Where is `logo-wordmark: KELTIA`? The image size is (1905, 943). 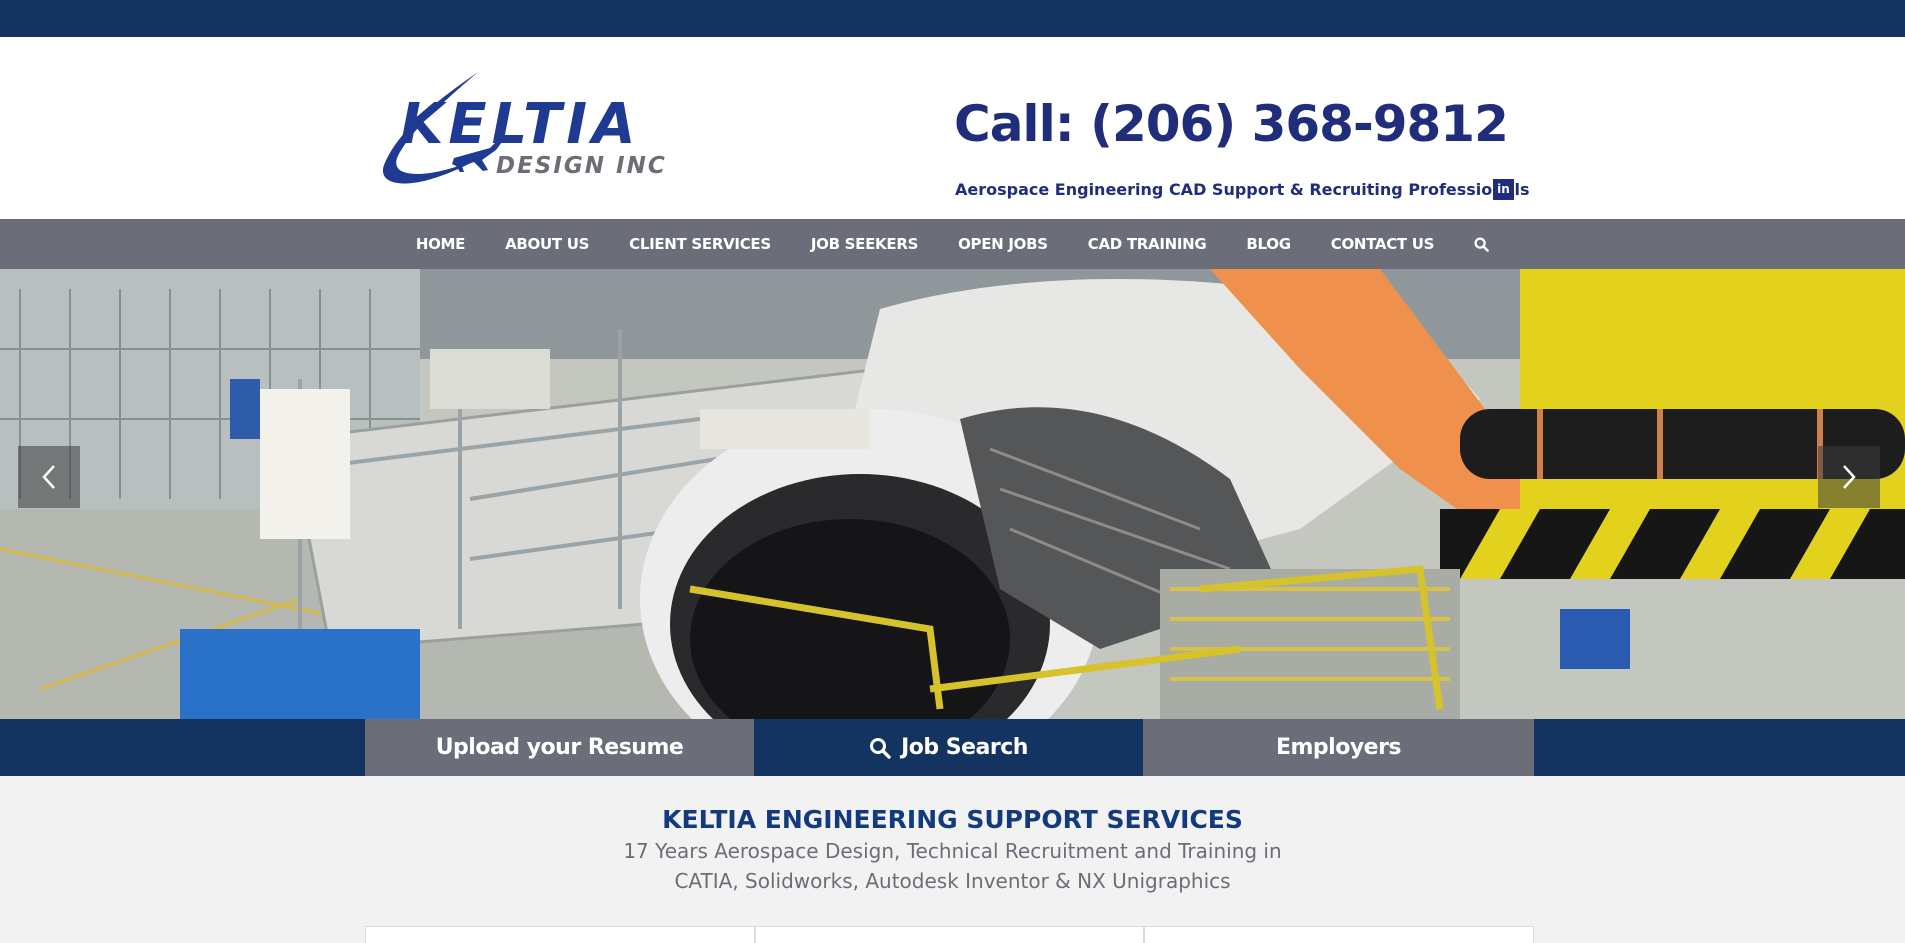 logo-wordmark: KELTIA is located at coordinates (520, 124).